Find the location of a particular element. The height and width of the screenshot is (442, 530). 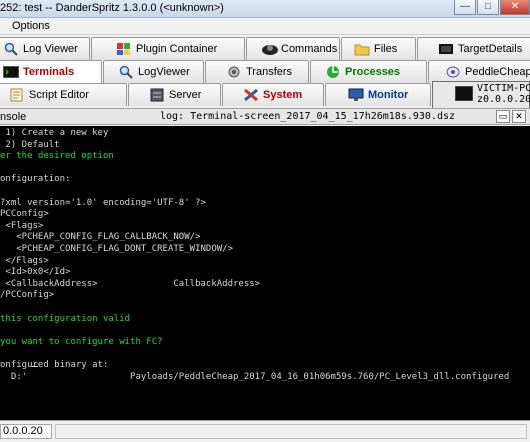

tab-processes: Processes is located at coordinates (368, 71).